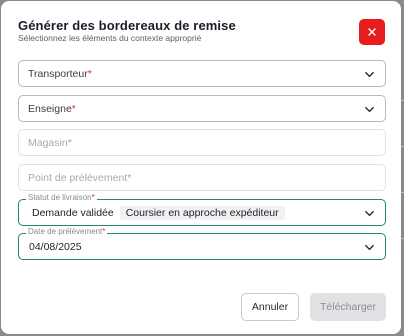 This screenshot has width=404, height=336. I want to click on enseigne-label: Enseigne*, so click(52, 109).